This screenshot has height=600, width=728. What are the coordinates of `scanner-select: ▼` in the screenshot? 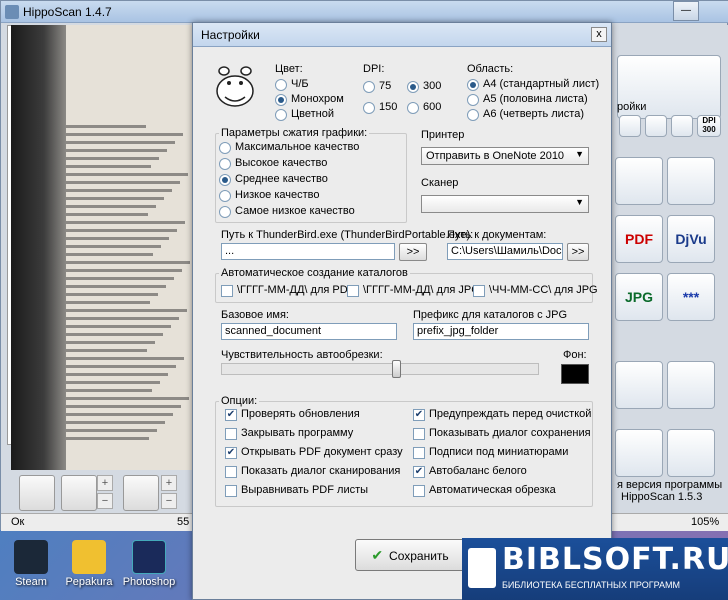 It's located at (505, 204).